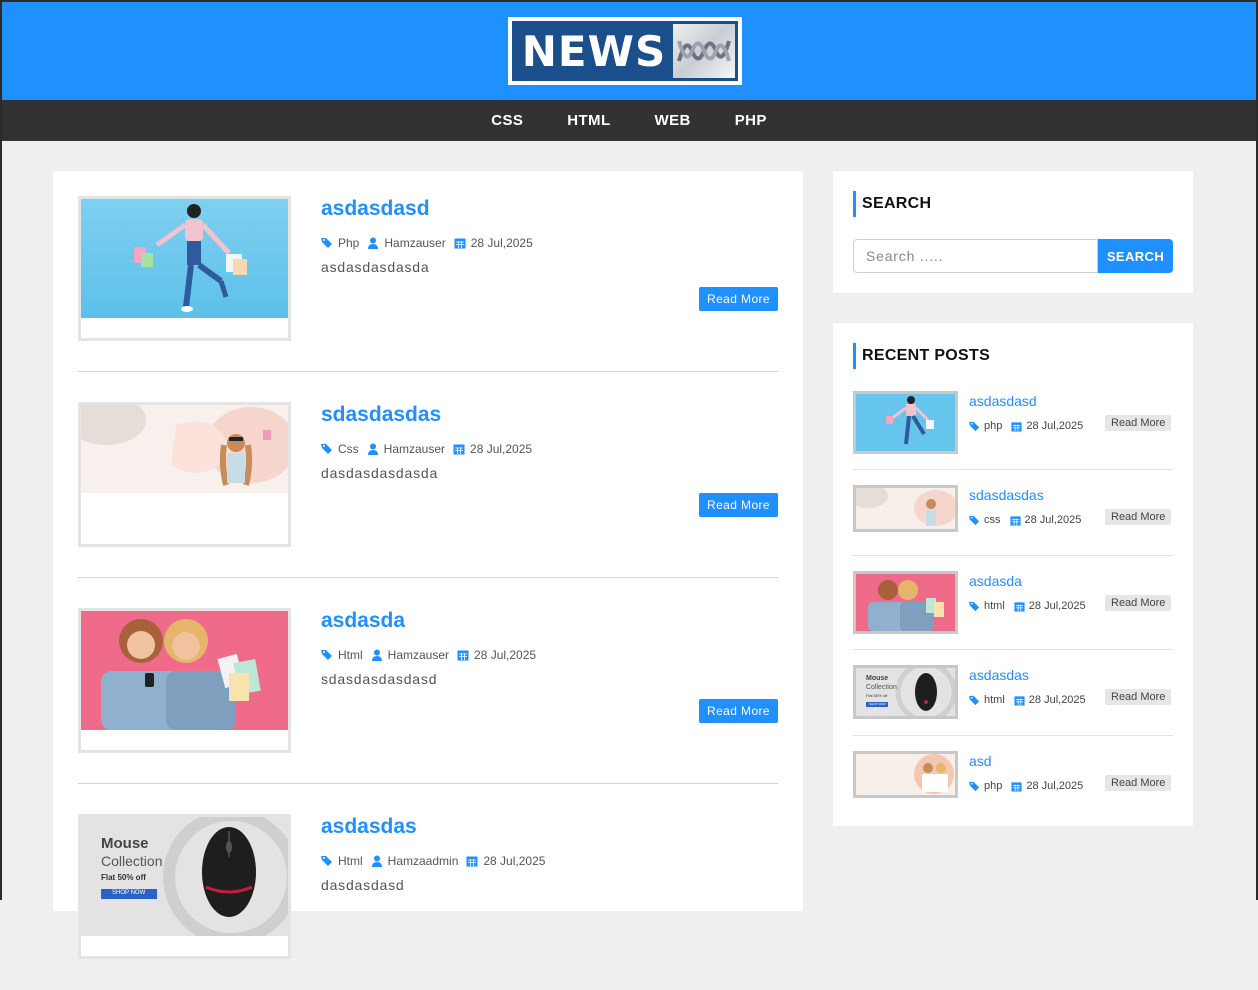 Image resolution: width=1258 pixels, height=990 pixels. Describe the element at coordinates (375, 209) in the screenshot. I see `post-title: asdasdasd` at that location.